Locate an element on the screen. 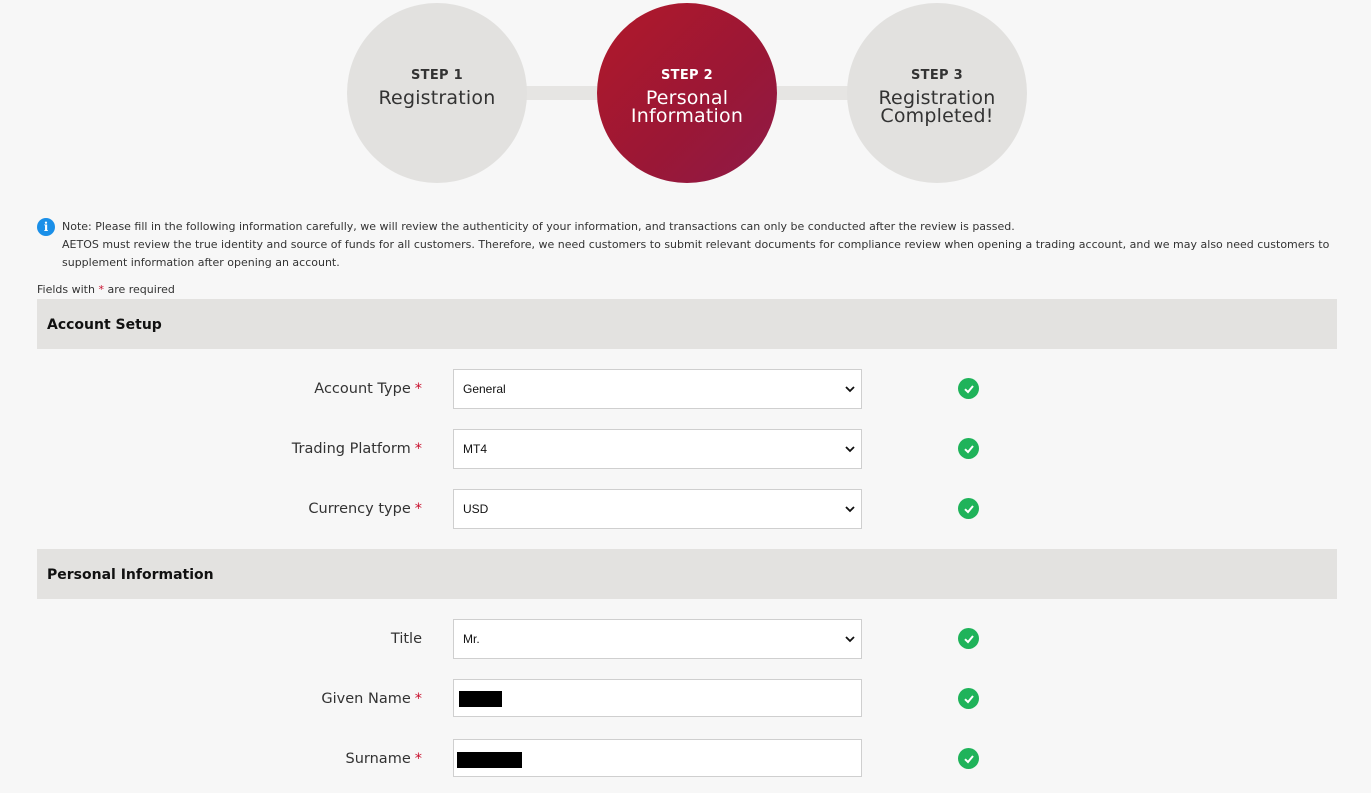 The width and height of the screenshot is (1371, 793). step-1-registration: STEP 1 Registration is located at coordinates (437, 93).